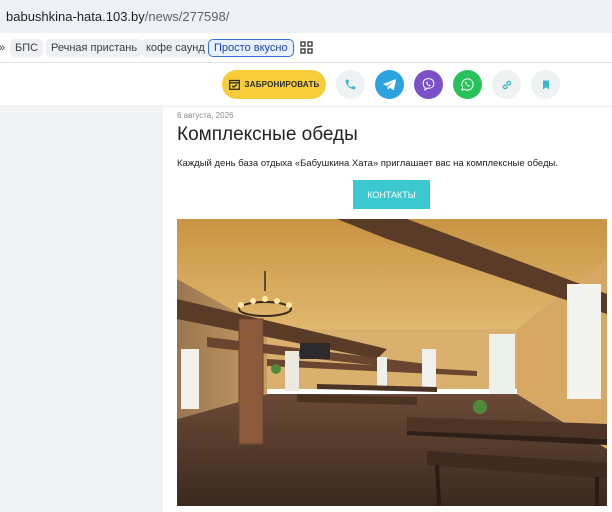  What do you see at coordinates (282, 84) in the screenshot?
I see `book-button-label: ЗАБРОНИРОВАТЬ` at bounding box center [282, 84].